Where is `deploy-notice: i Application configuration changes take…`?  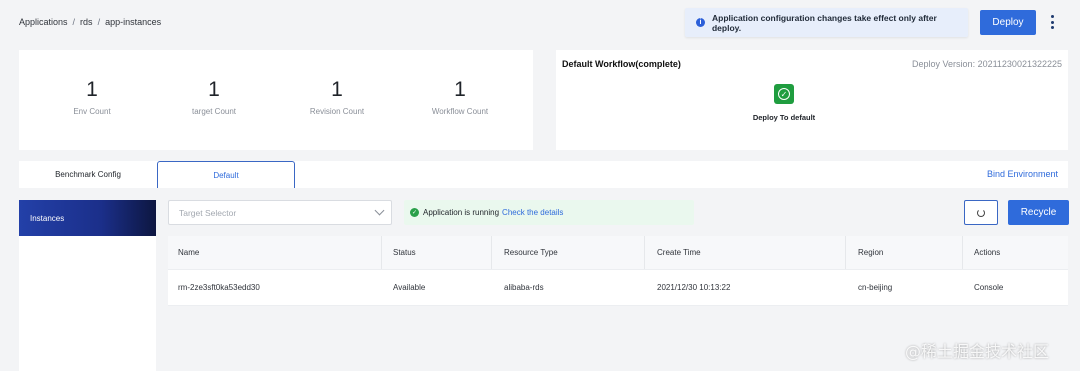
deploy-notice: i Application configuration changes take… is located at coordinates (826, 22).